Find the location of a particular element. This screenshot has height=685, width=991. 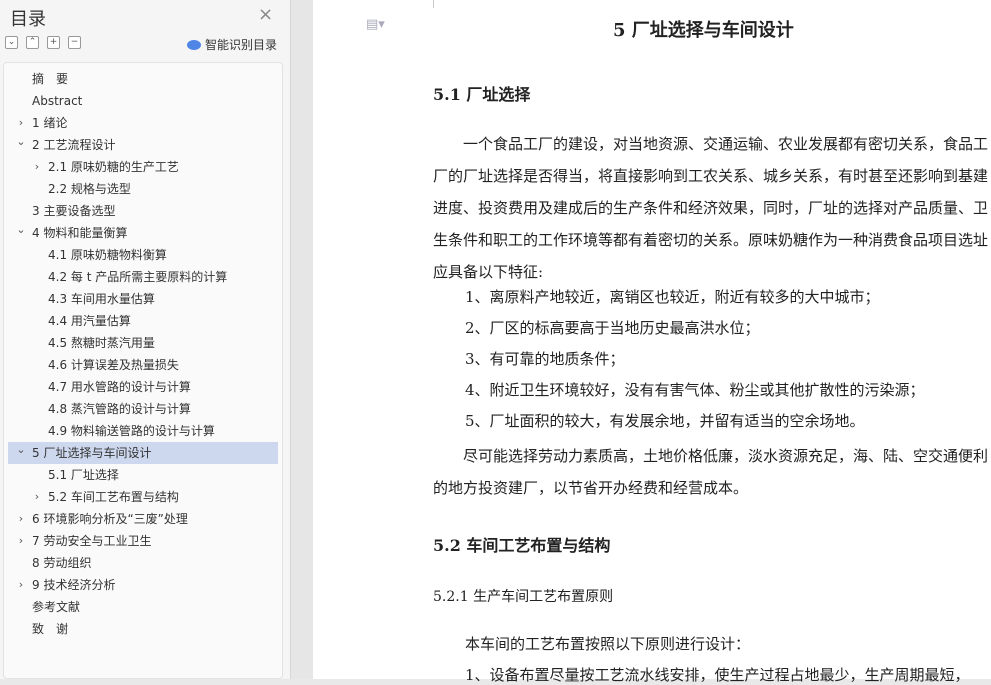

toc-item-label: 5.2 车间工艺布置与结构 is located at coordinates (113, 497).